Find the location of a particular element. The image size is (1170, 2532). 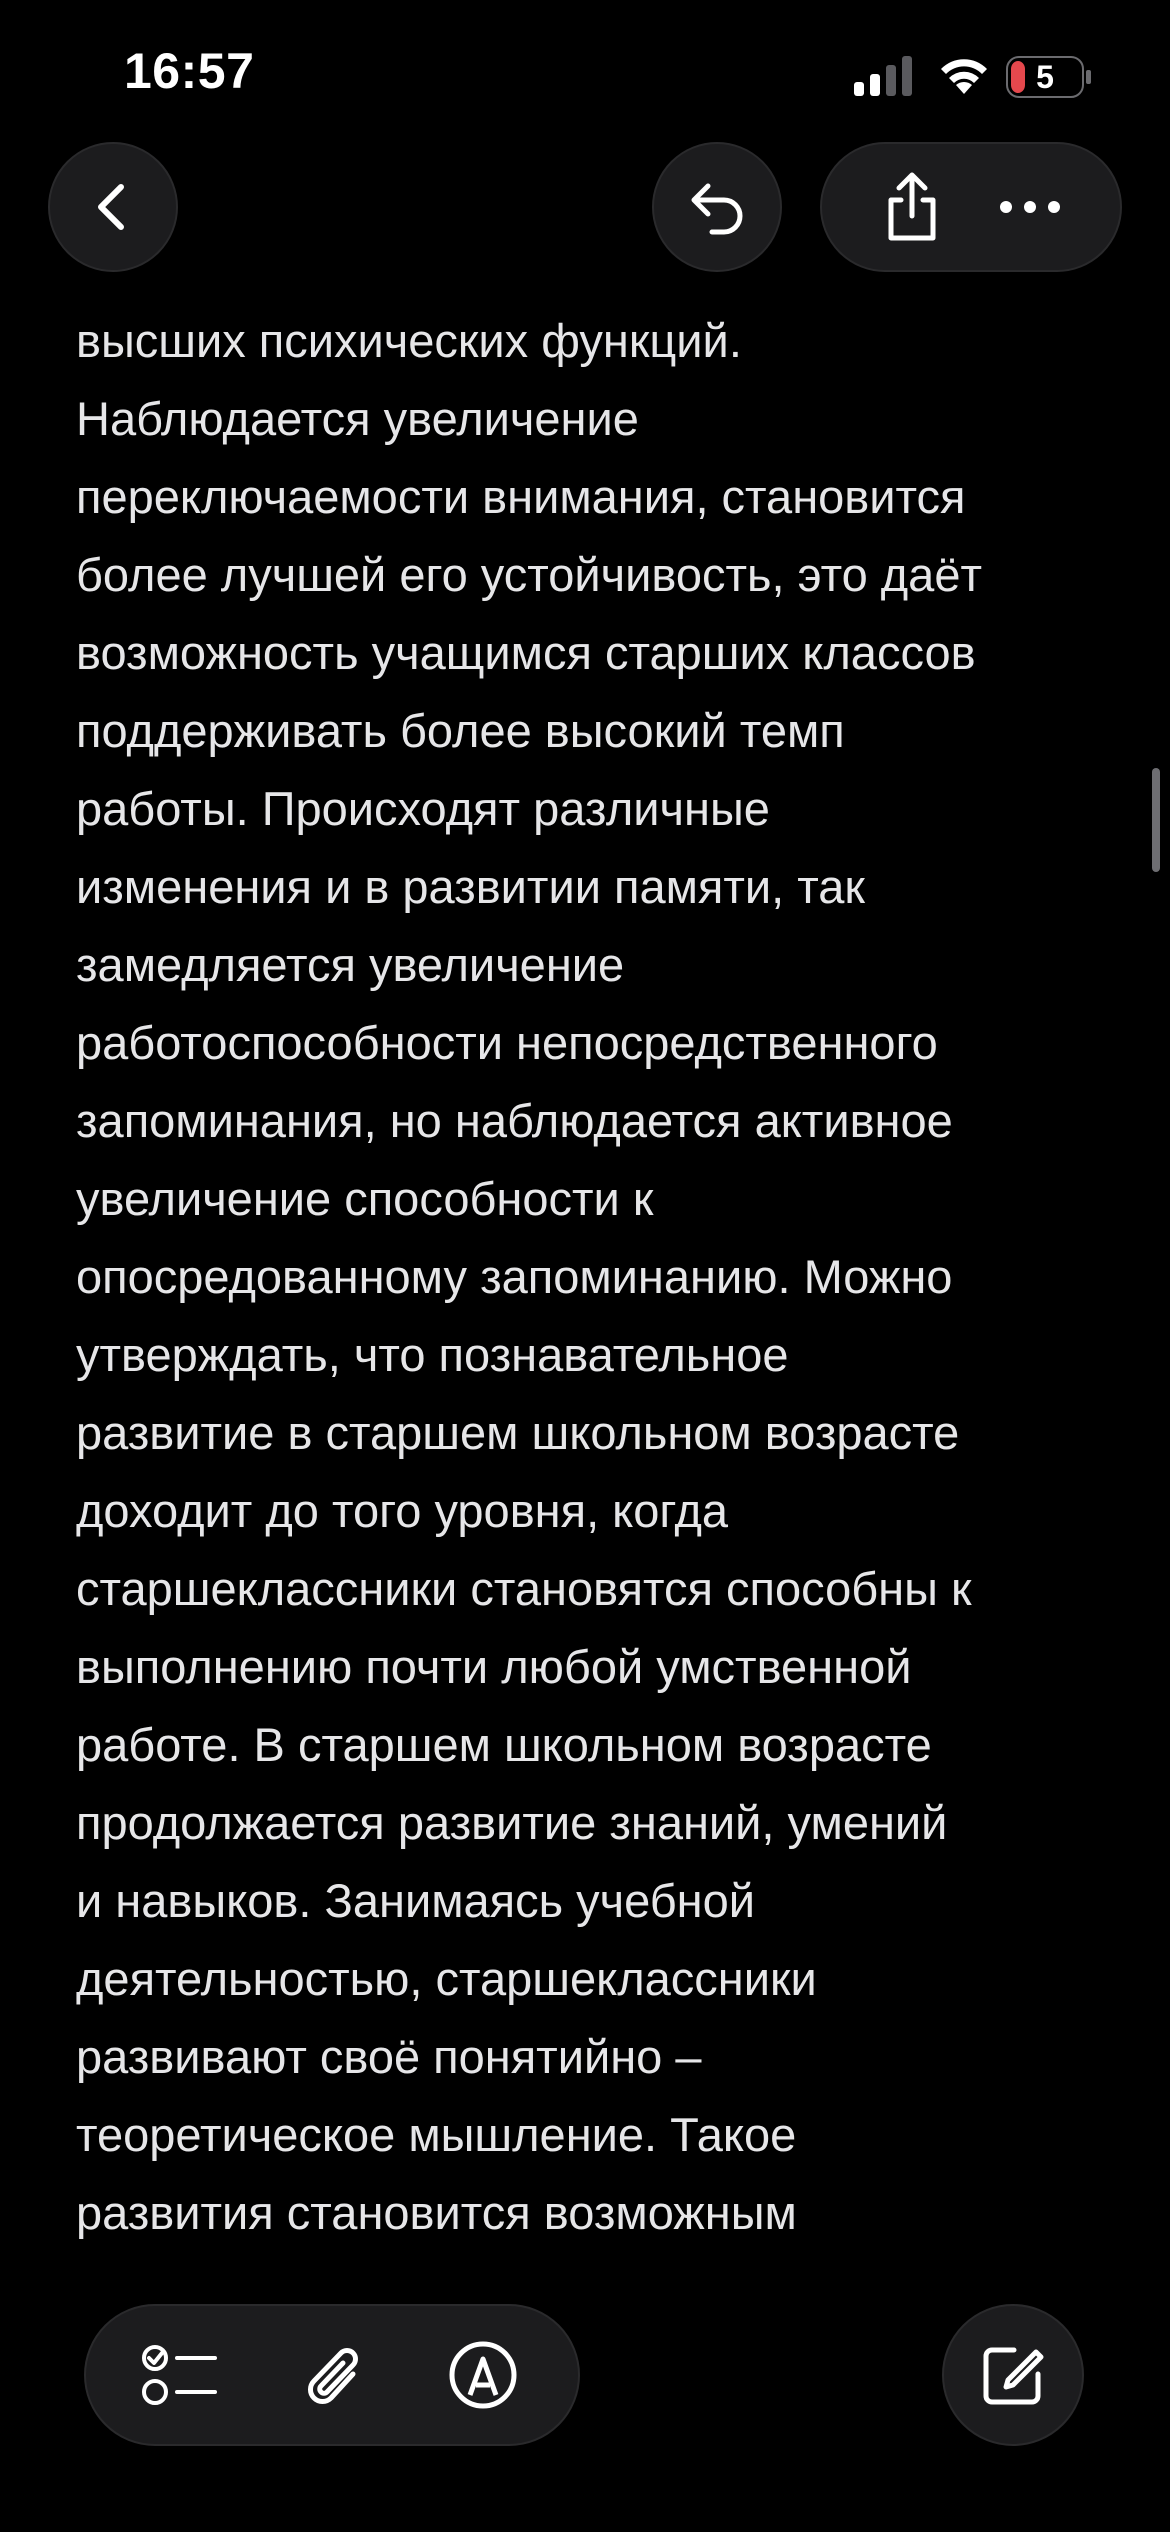

more-button is located at coordinates (1030, 207).